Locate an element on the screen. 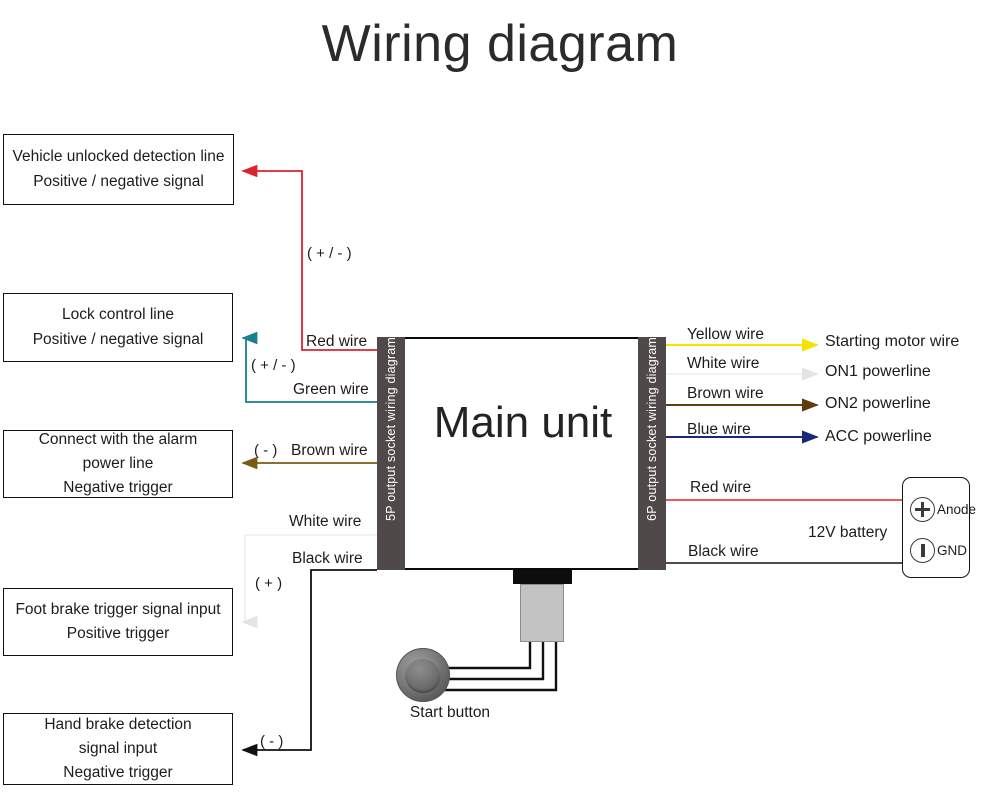 The image size is (1000, 811). socket-strip-6p: 6P output socket wiring diagram is located at coordinates (652, 453).